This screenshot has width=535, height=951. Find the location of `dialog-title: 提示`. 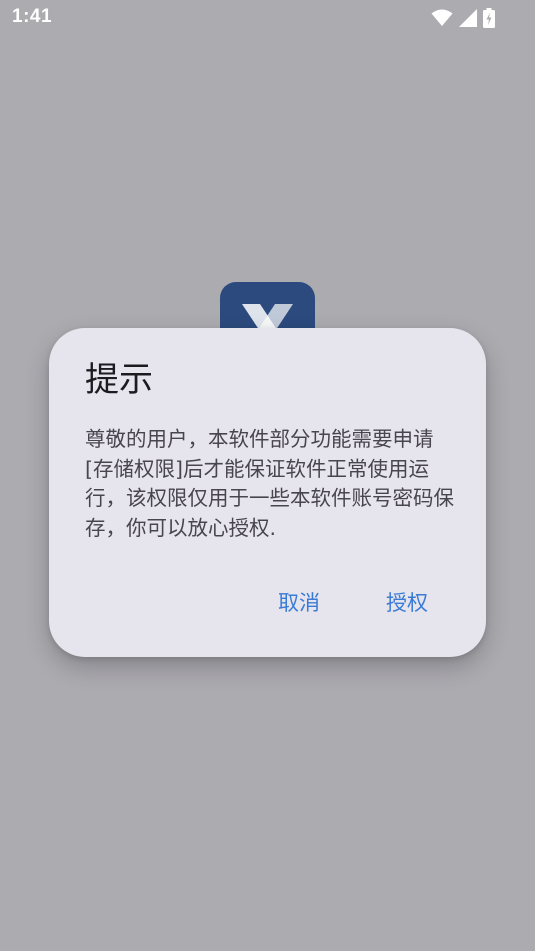

dialog-title: 提示 is located at coordinates (119, 380).